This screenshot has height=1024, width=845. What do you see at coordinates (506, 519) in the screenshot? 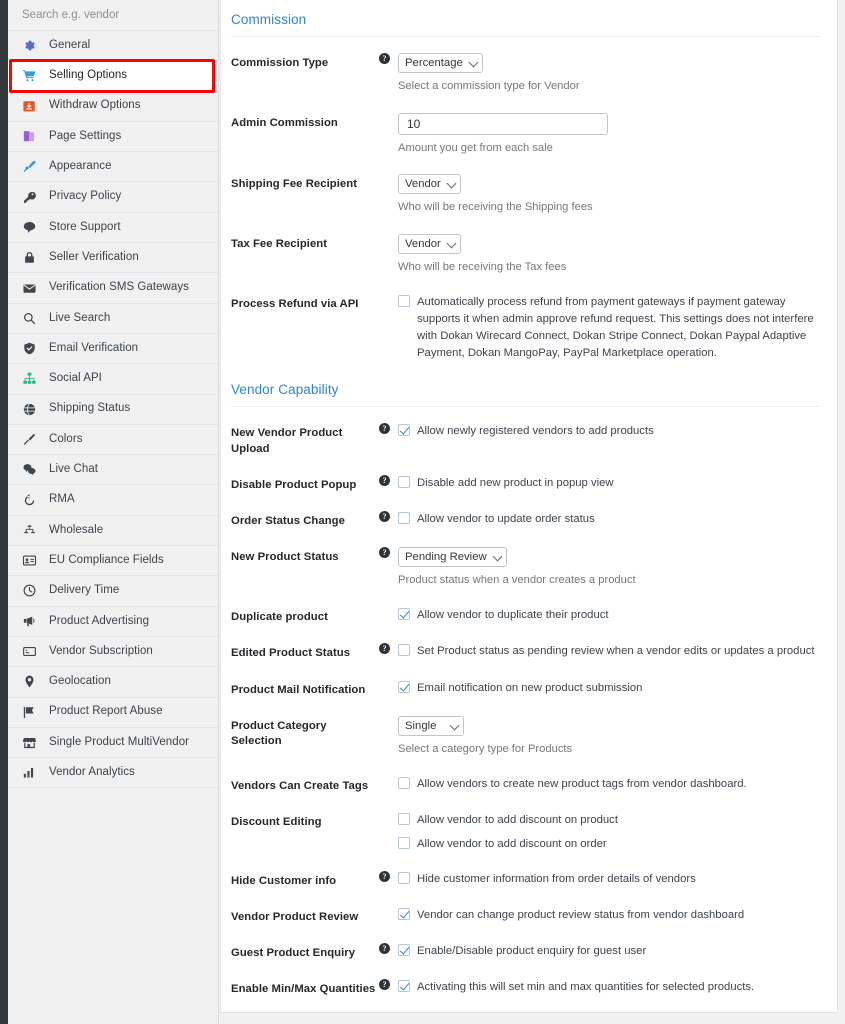
I see `order-status-change-text: Allow vendor to update order status` at bounding box center [506, 519].